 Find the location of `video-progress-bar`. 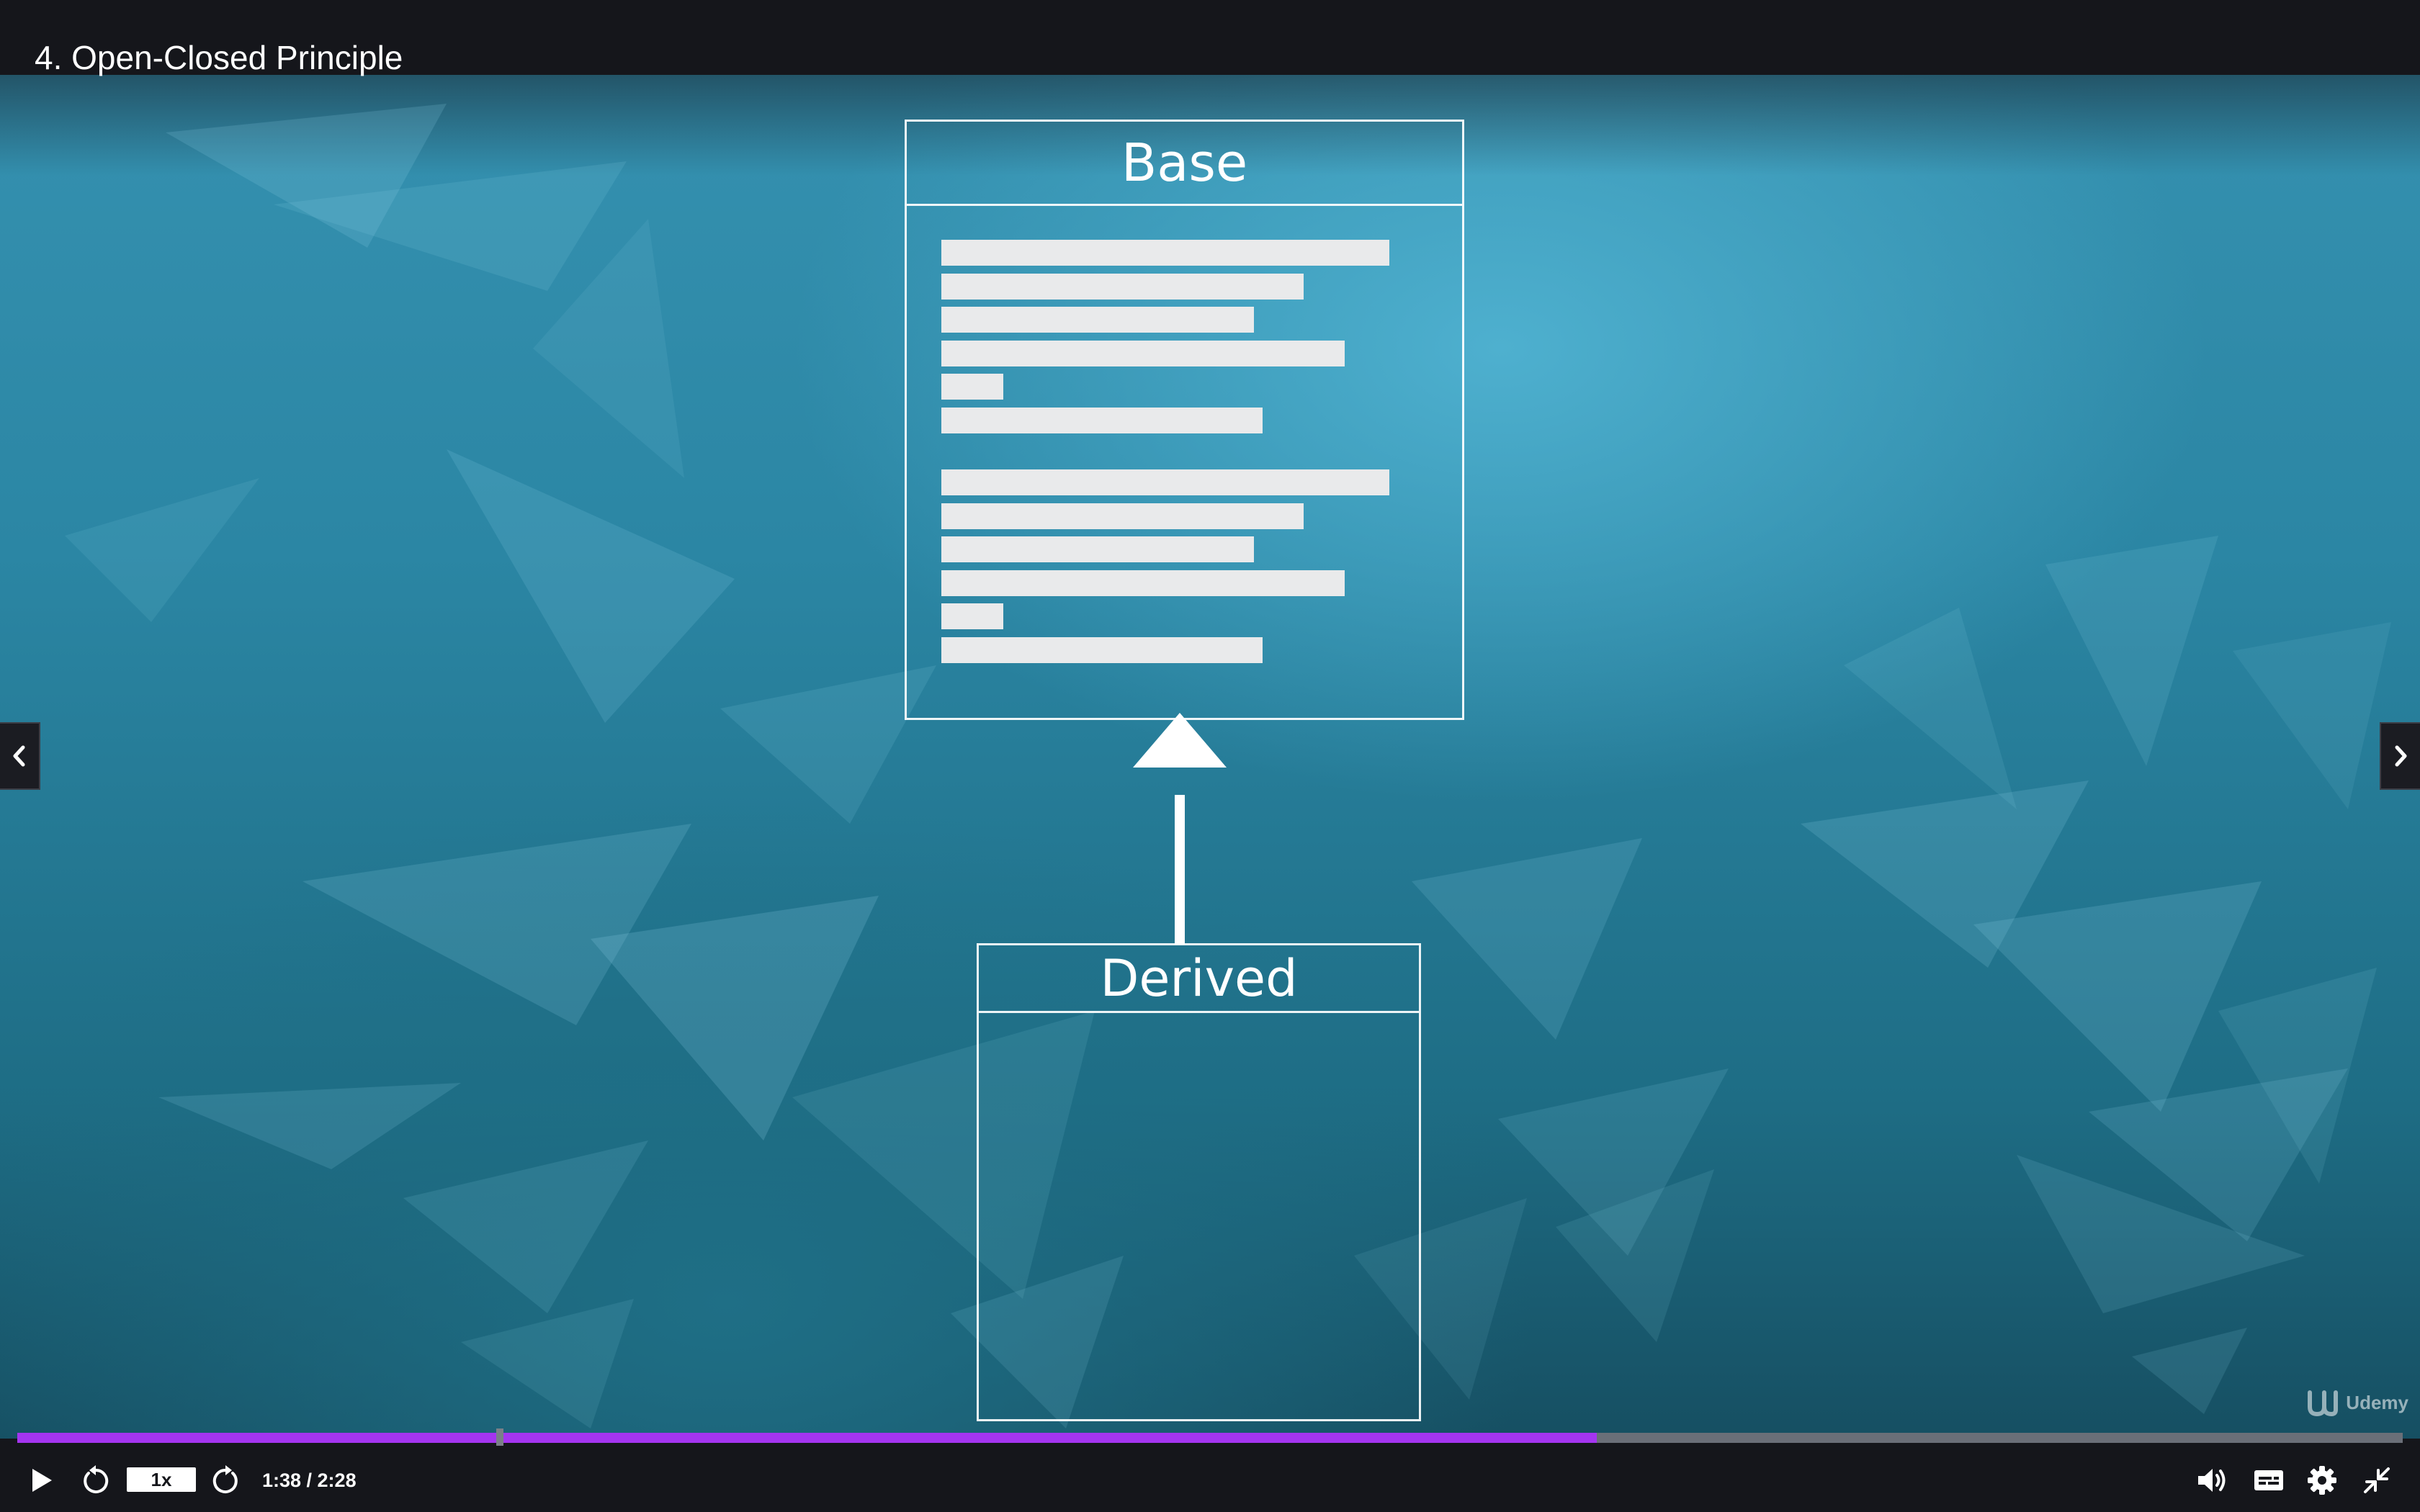

video-progress-bar is located at coordinates (1210, 1437).